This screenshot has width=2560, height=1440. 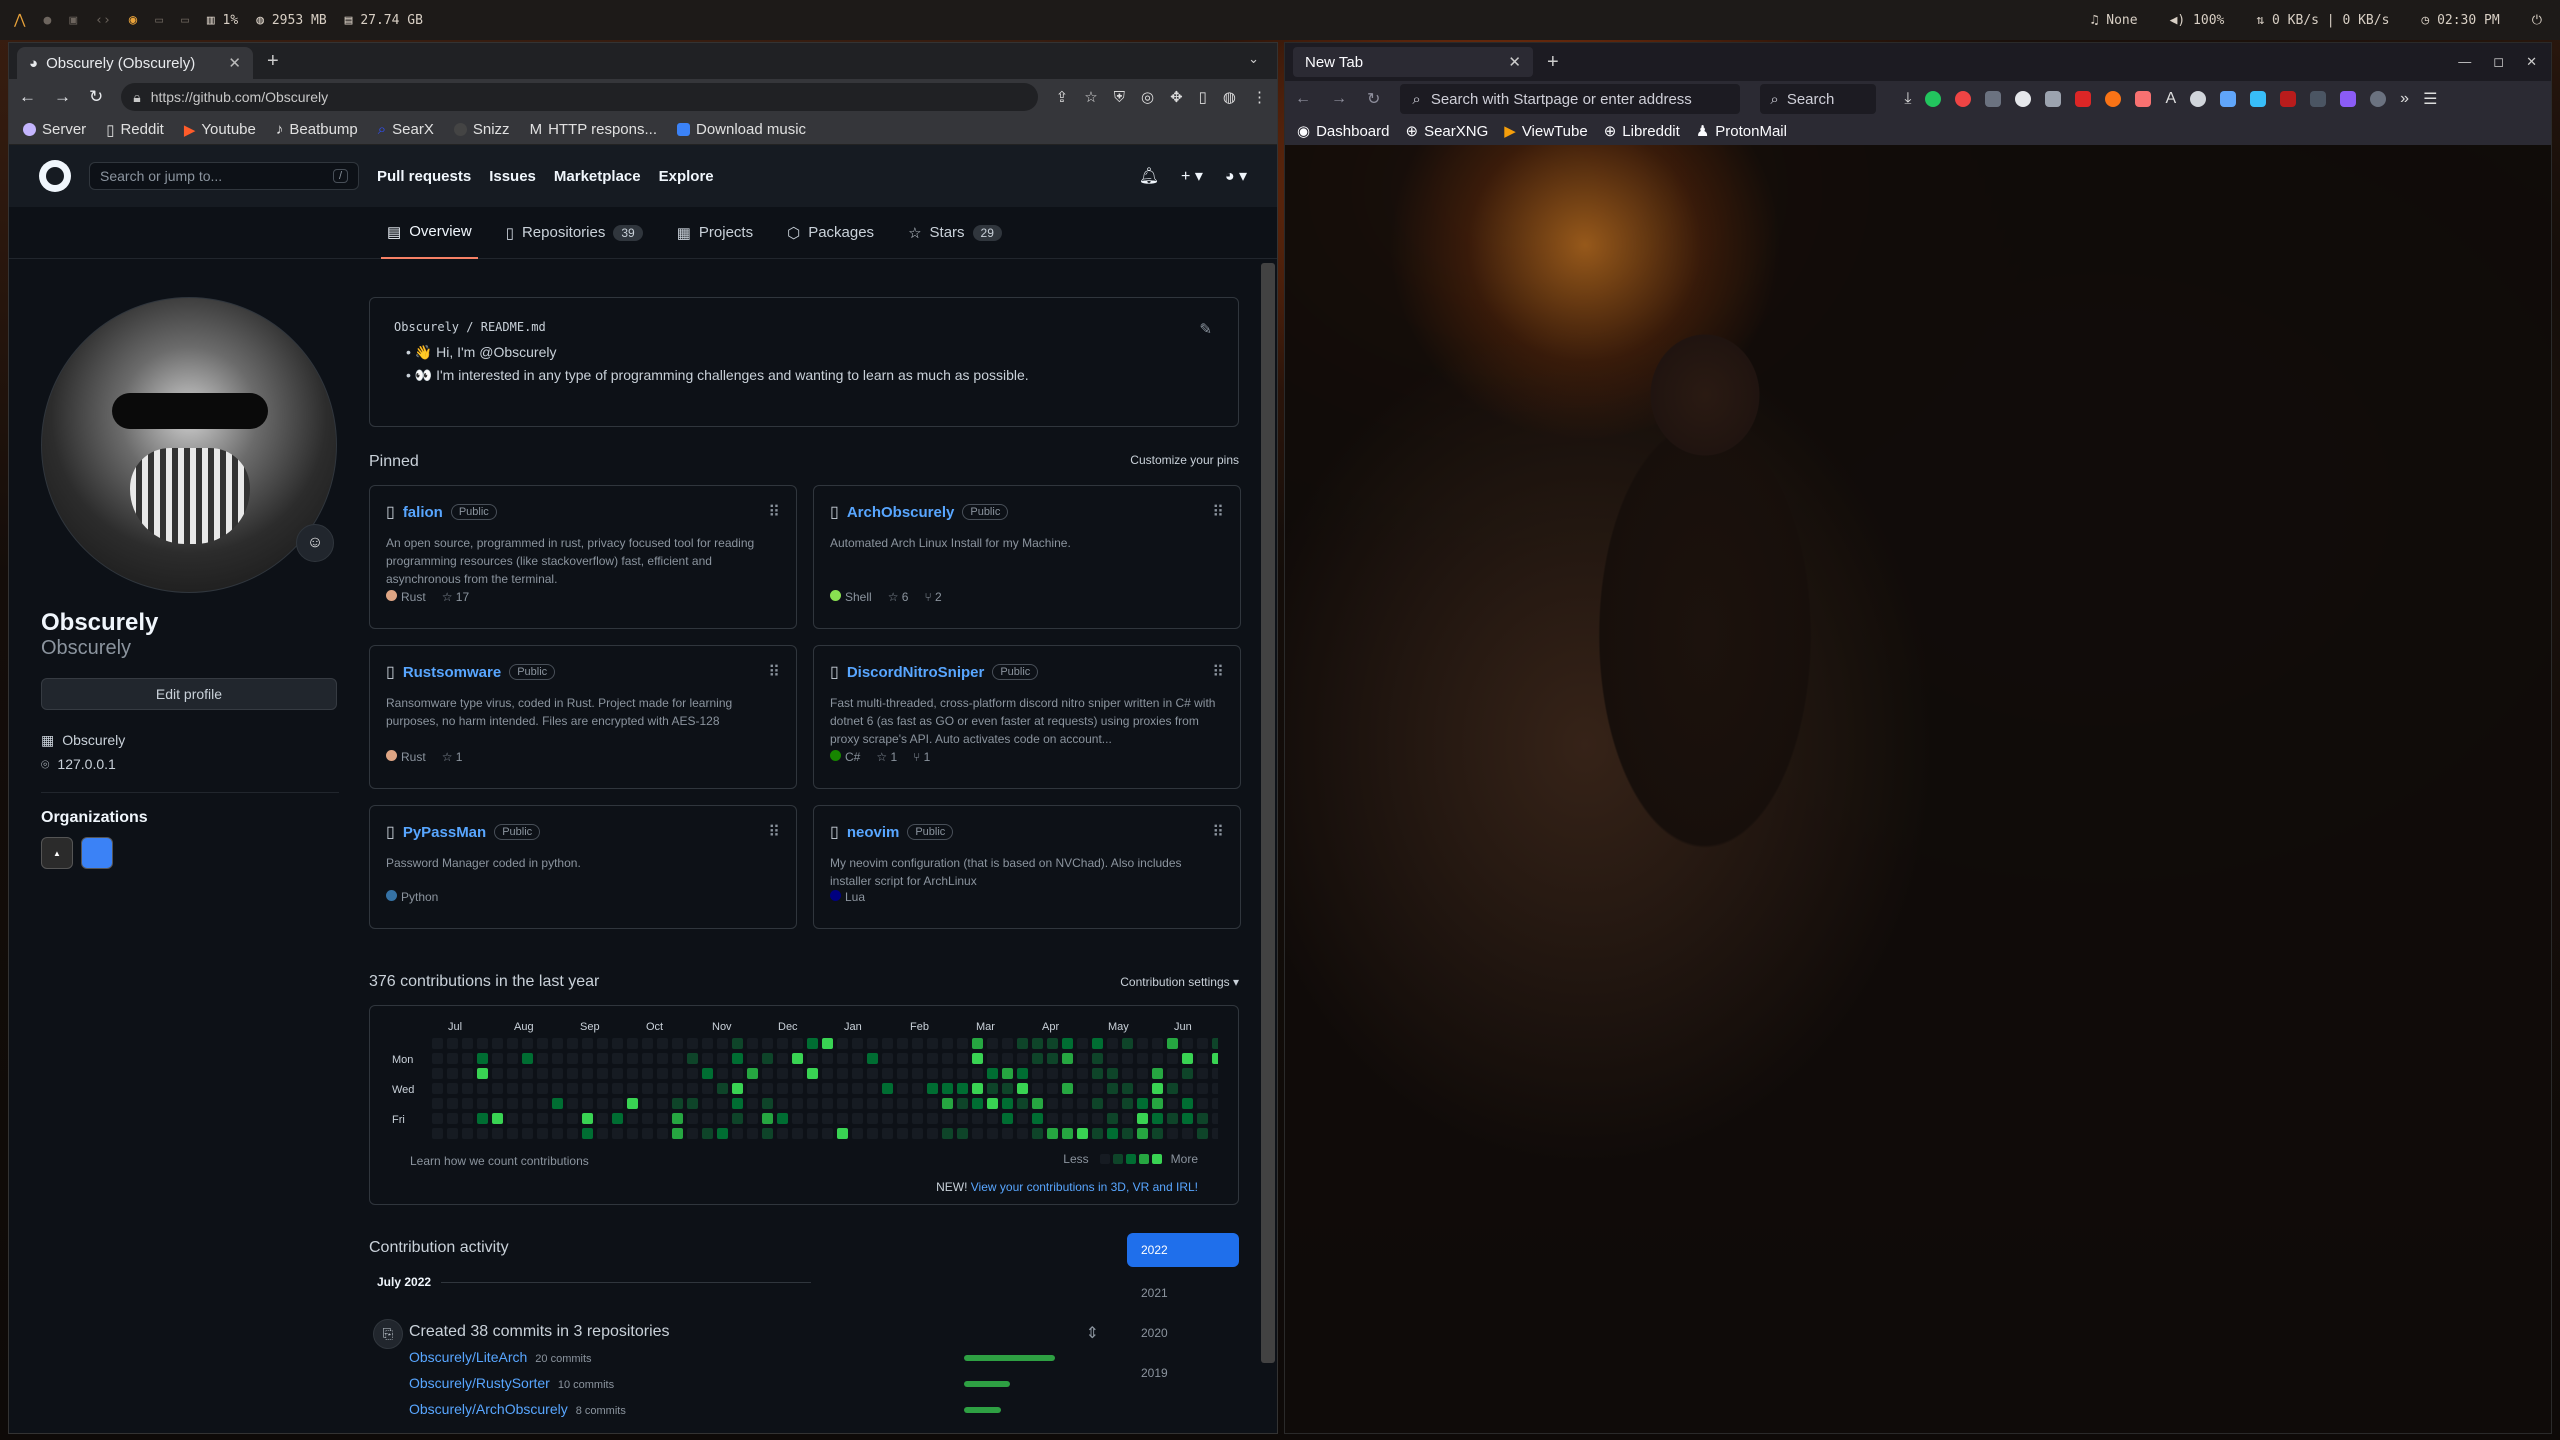 I want to click on repo-name-link: falion, so click(x=423, y=512).